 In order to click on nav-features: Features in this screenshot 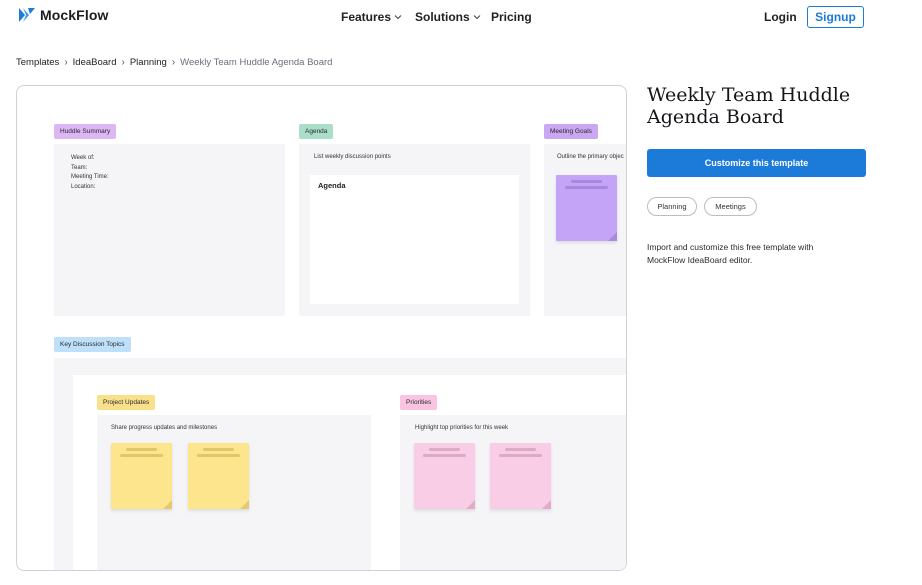, I will do `click(371, 17)`.